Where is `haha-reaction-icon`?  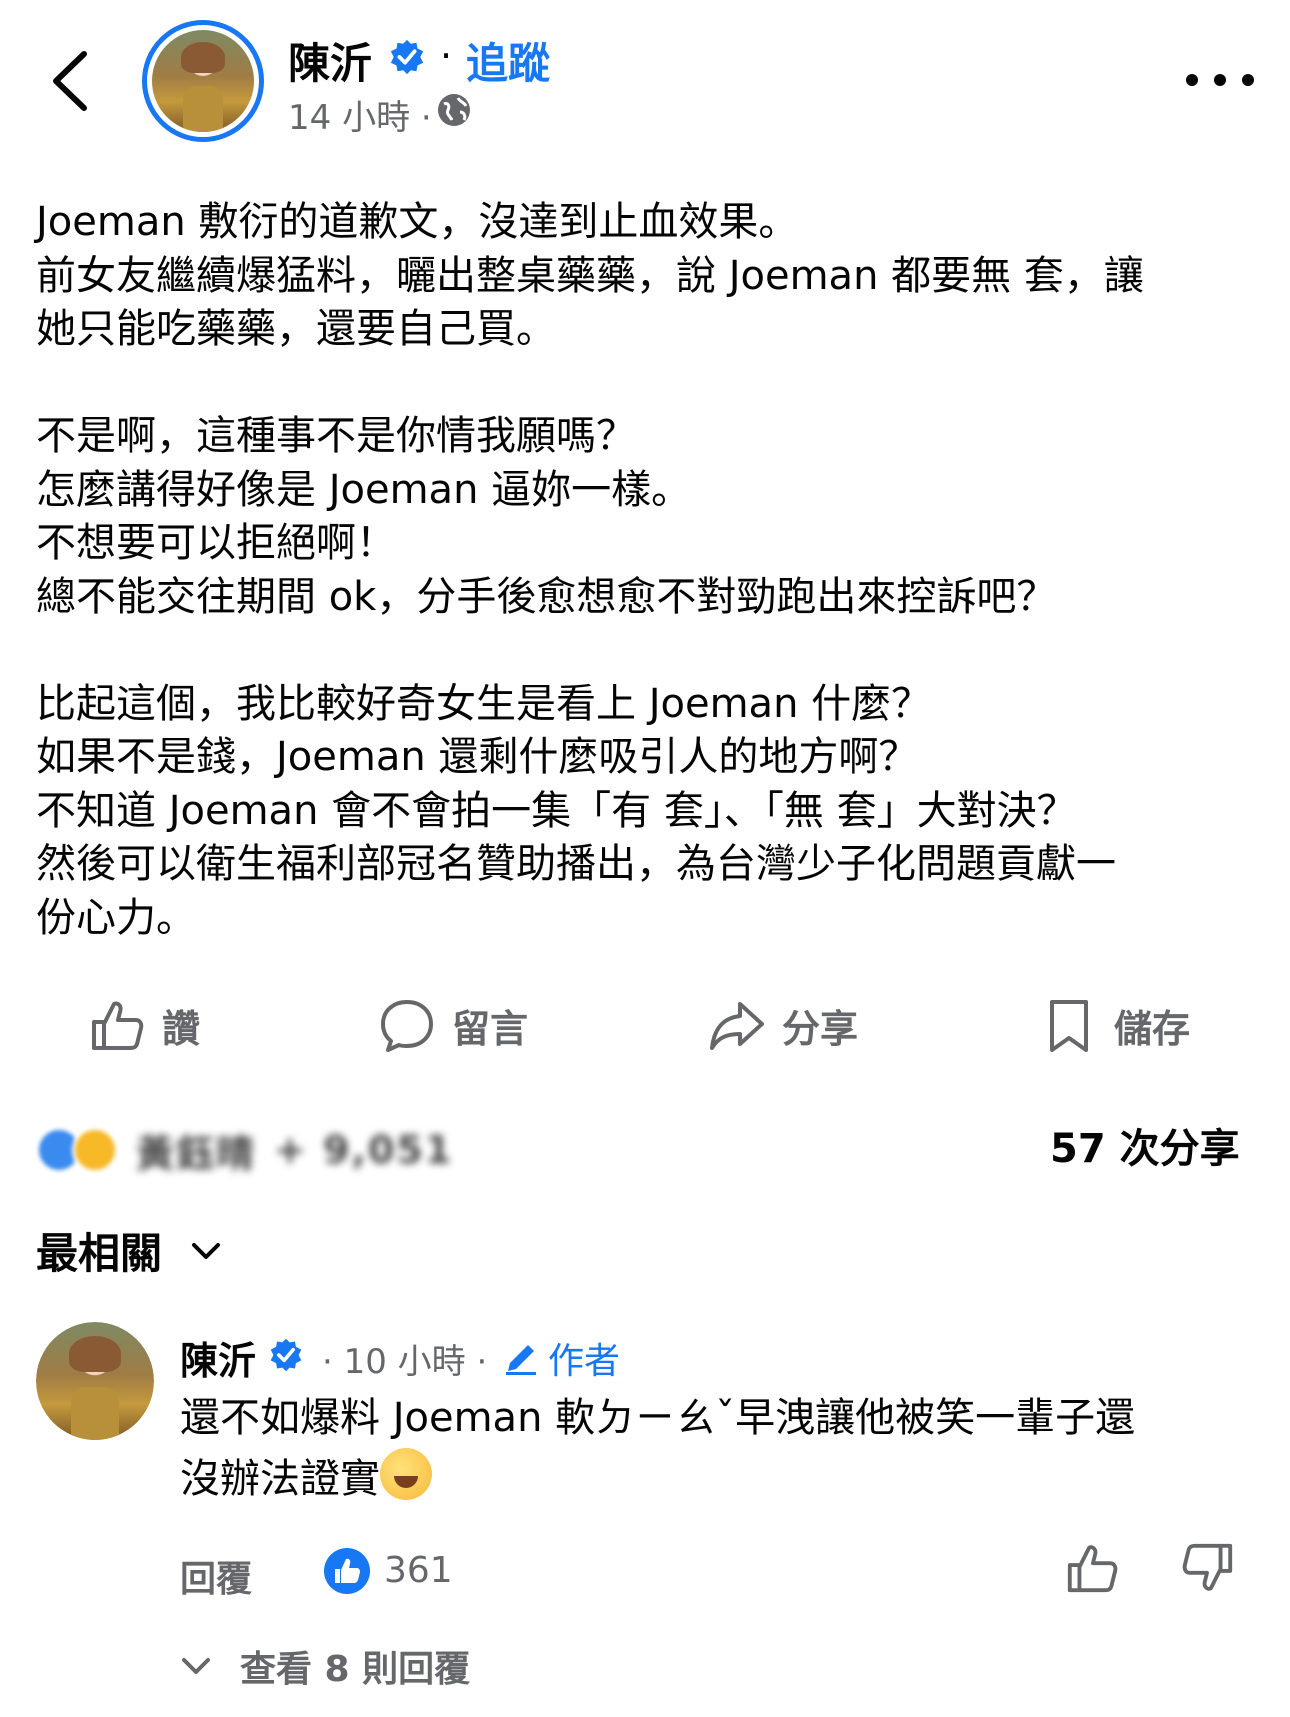 haha-reaction-icon is located at coordinates (95, 1150).